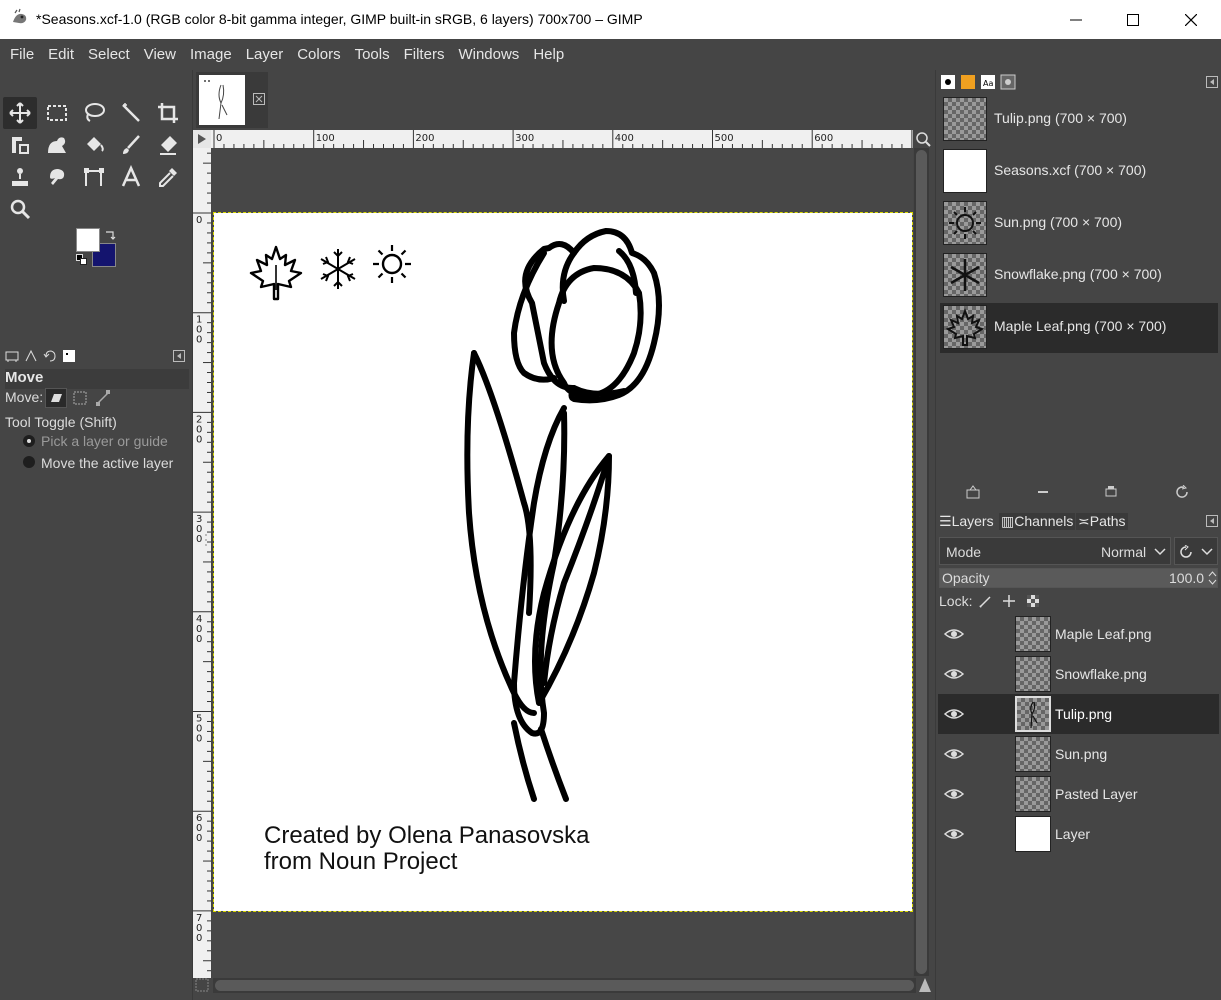  I want to click on tab-paths: ≍Paths, so click(1102, 521).